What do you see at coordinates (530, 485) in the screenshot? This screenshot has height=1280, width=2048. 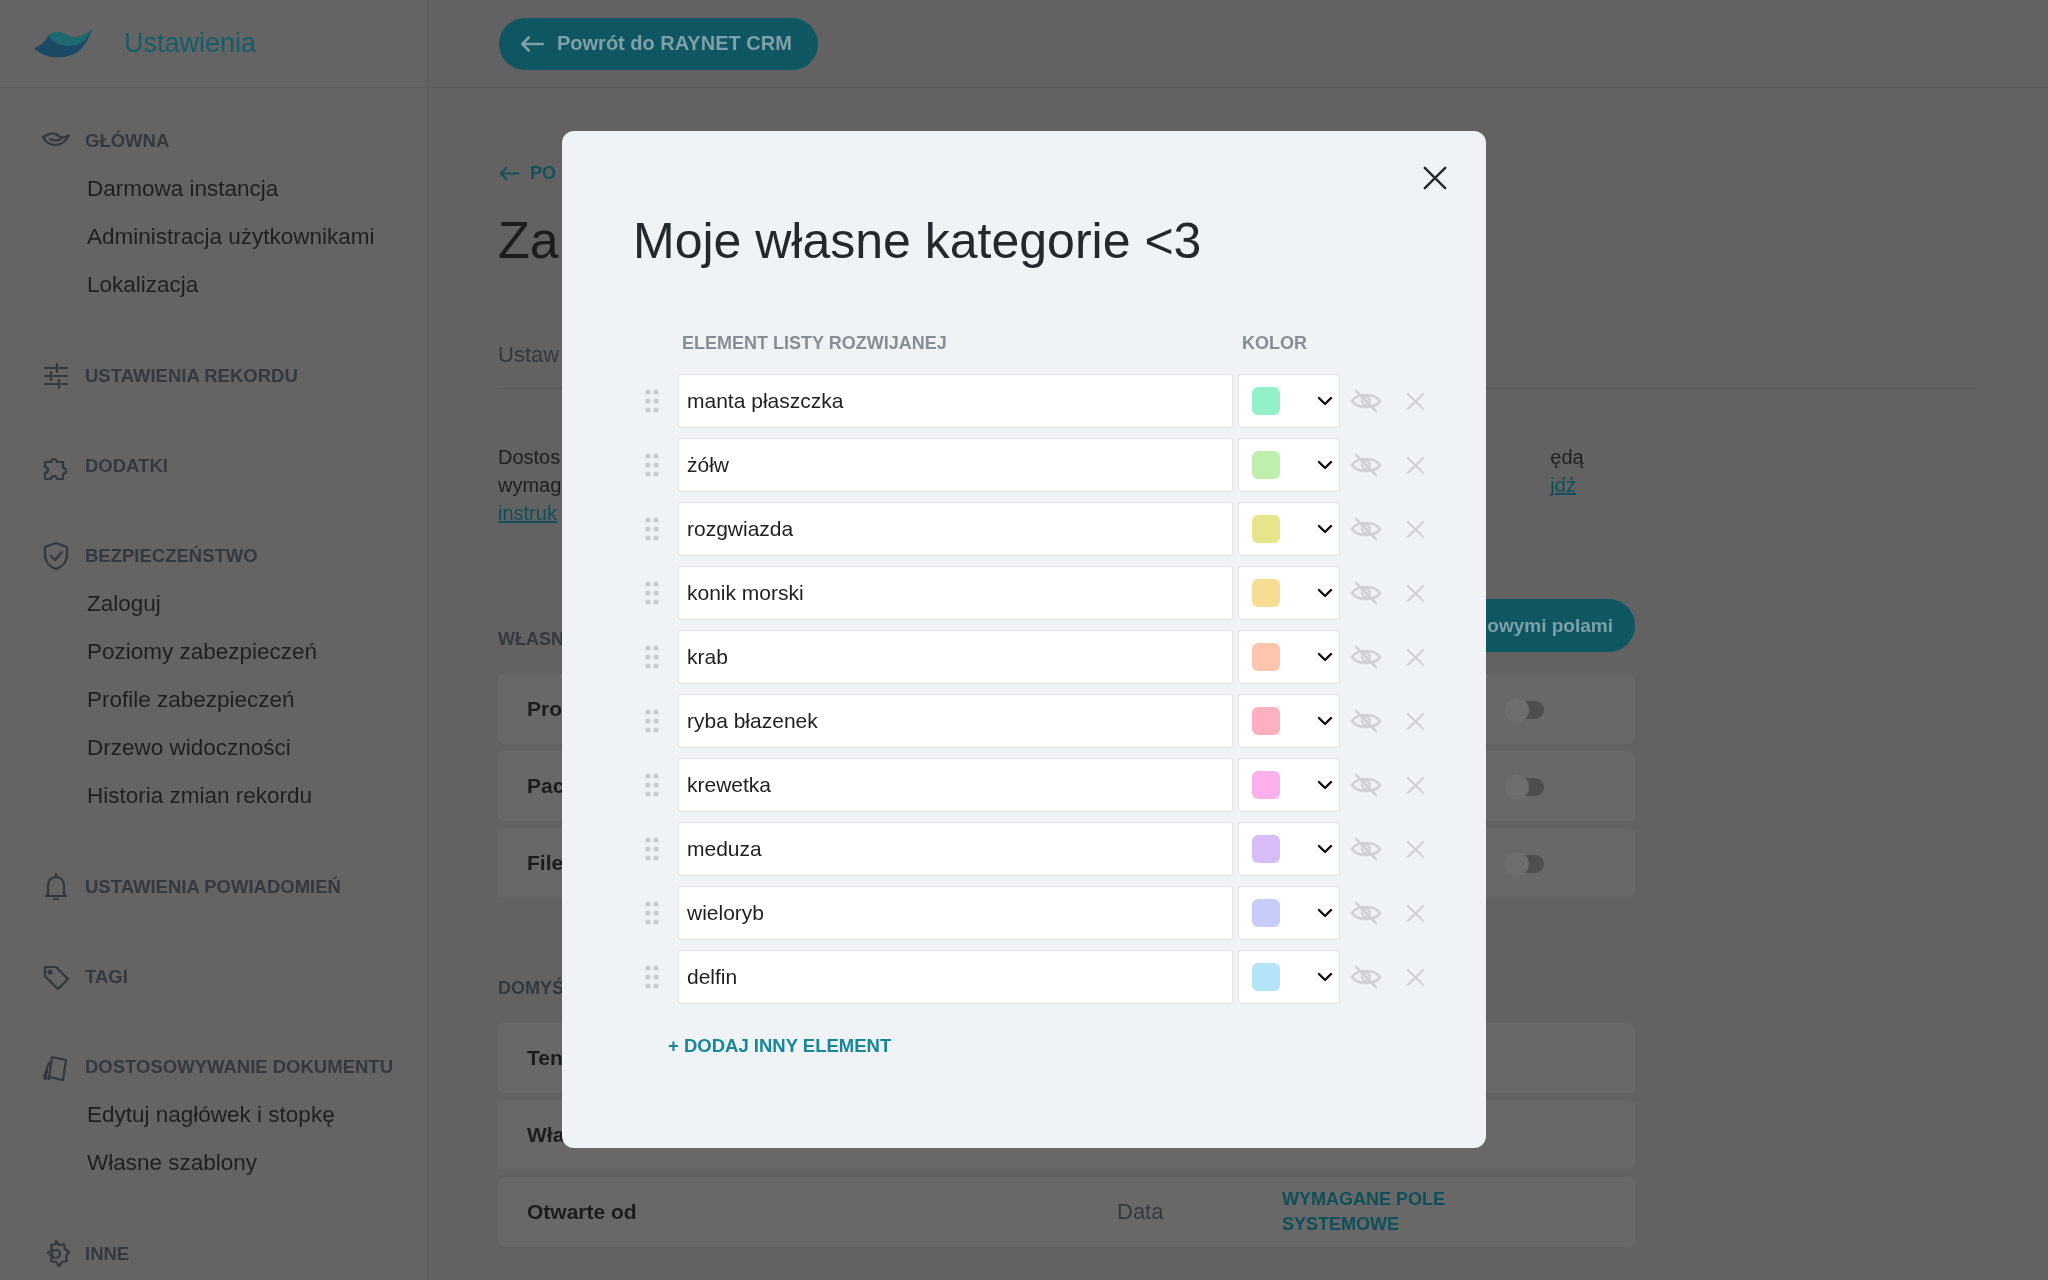 I see `description-text: wymag` at bounding box center [530, 485].